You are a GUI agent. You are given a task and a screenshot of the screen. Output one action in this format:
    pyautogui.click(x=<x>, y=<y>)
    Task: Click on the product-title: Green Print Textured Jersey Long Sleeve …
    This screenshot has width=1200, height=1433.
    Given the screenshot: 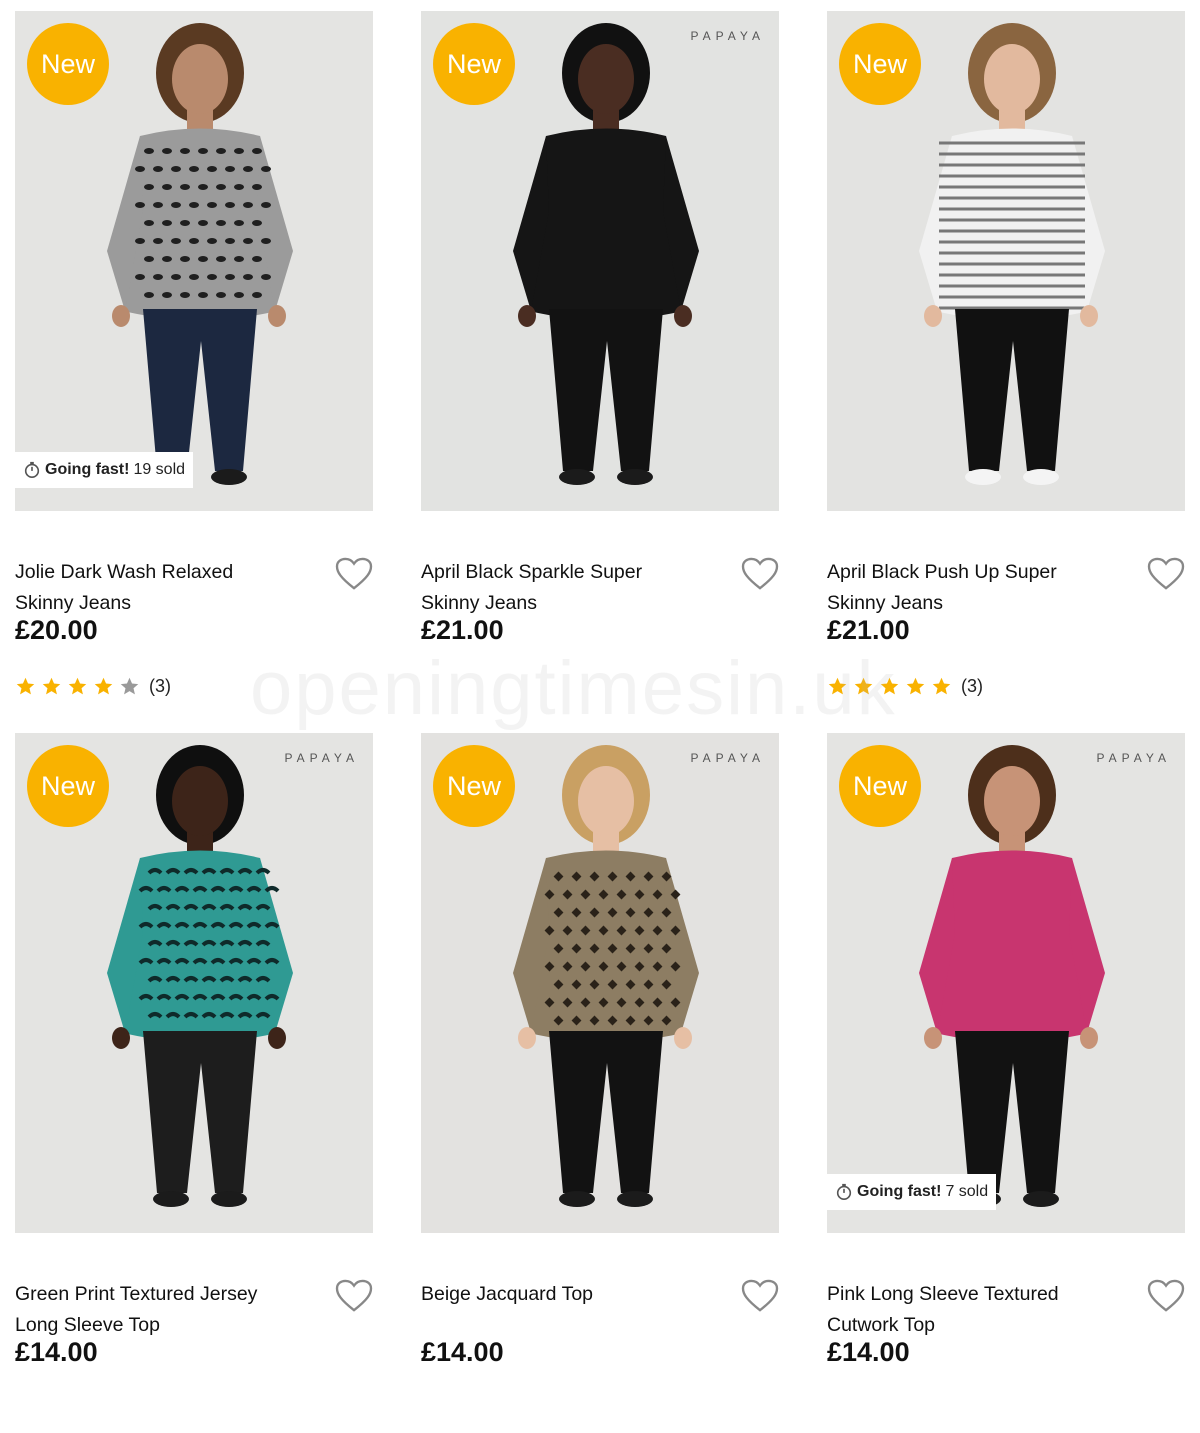 What is the action you would take?
    pyautogui.click(x=160, y=1310)
    